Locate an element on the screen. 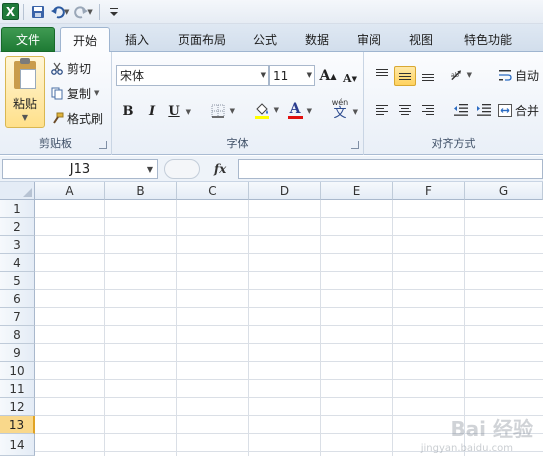 This screenshot has width=543, height=456. row-header-7: 7 is located at coordinates (17, 317).